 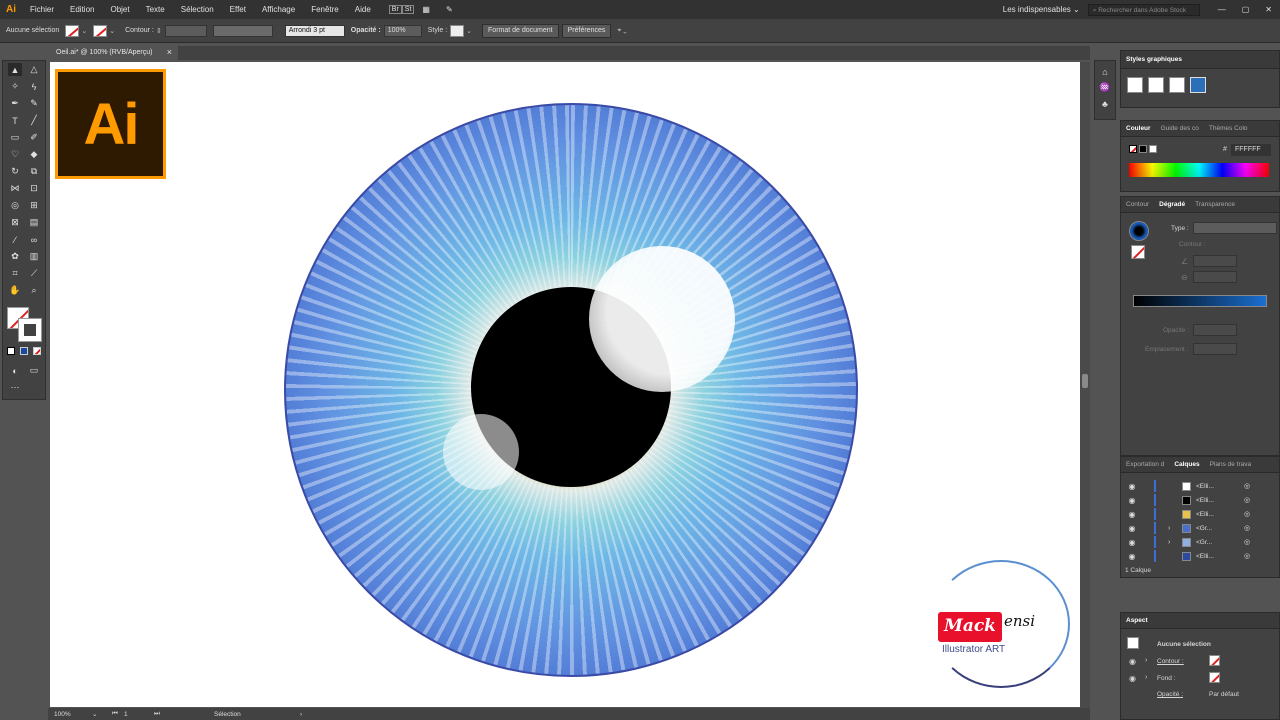 I want to click on vertical-scrollbar, so click(x=1085, y=385).